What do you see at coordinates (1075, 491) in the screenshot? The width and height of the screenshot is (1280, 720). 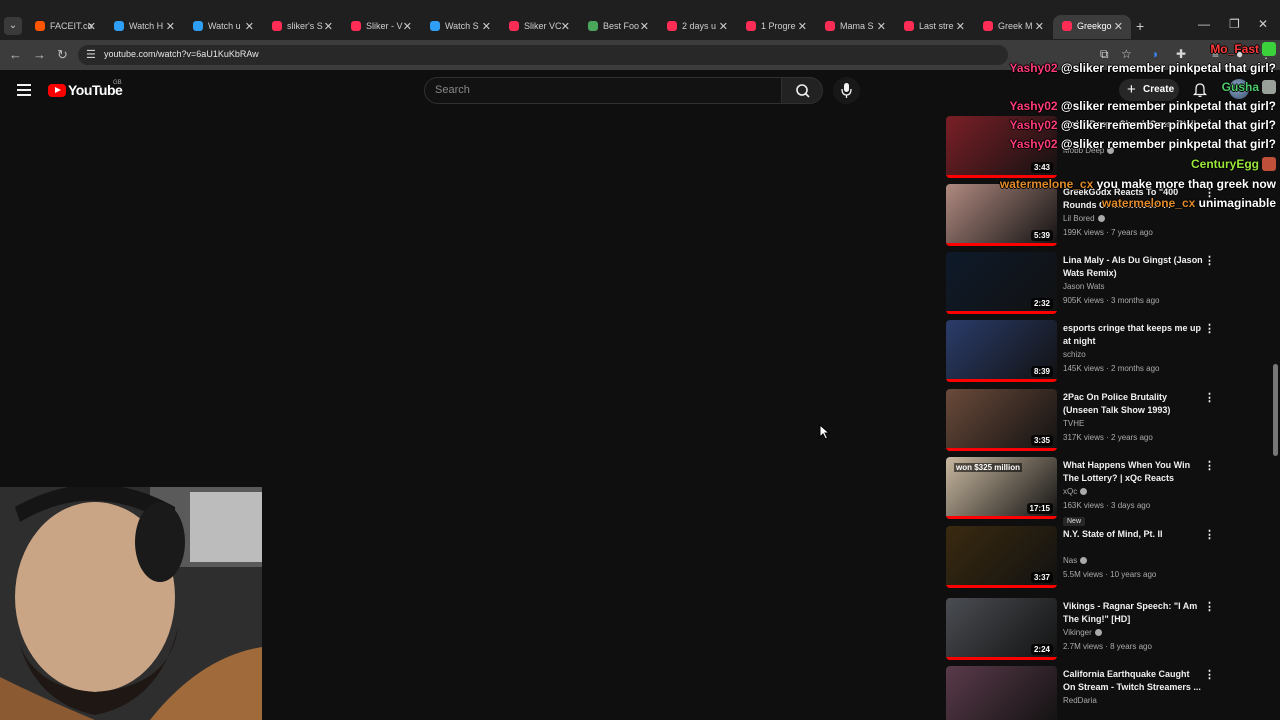 I see `channel-name: xQc` at bounding box center [1075, 491].